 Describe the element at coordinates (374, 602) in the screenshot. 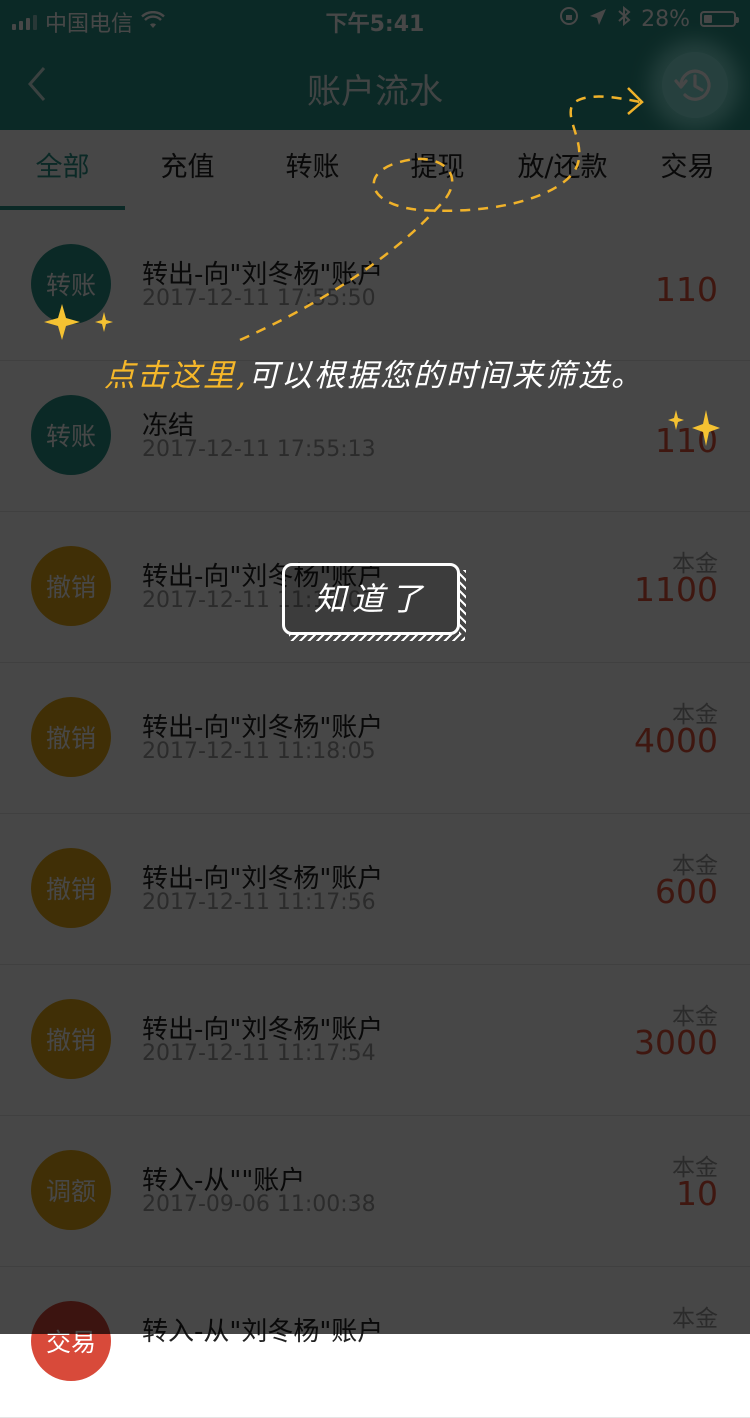

I see `got-it-button: 知道了` at that location.